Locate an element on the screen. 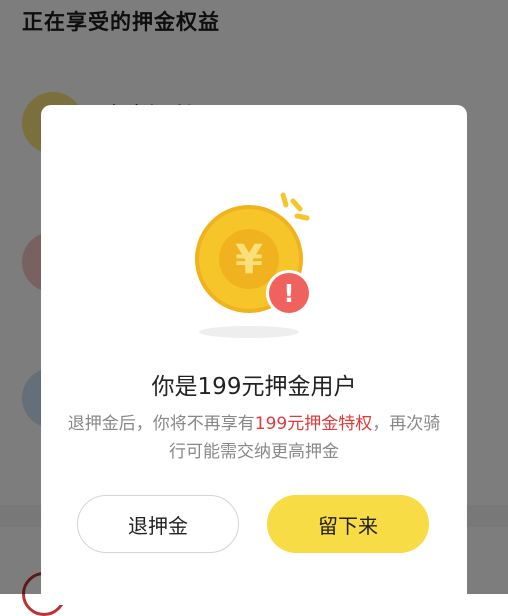 The width and height of the screenshot is (508, 616). deposit-coin-illustration: ¥ ! is located at coordinates (253, 265).